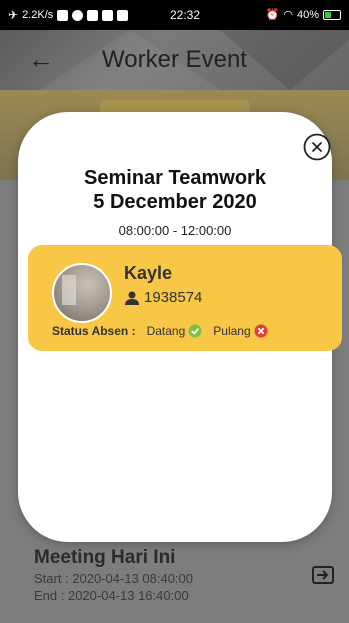  What do you see at coordinates (232, 331) in the screenshot?
I see `status-out-label: Pulang` at bounding box center [232, 331].